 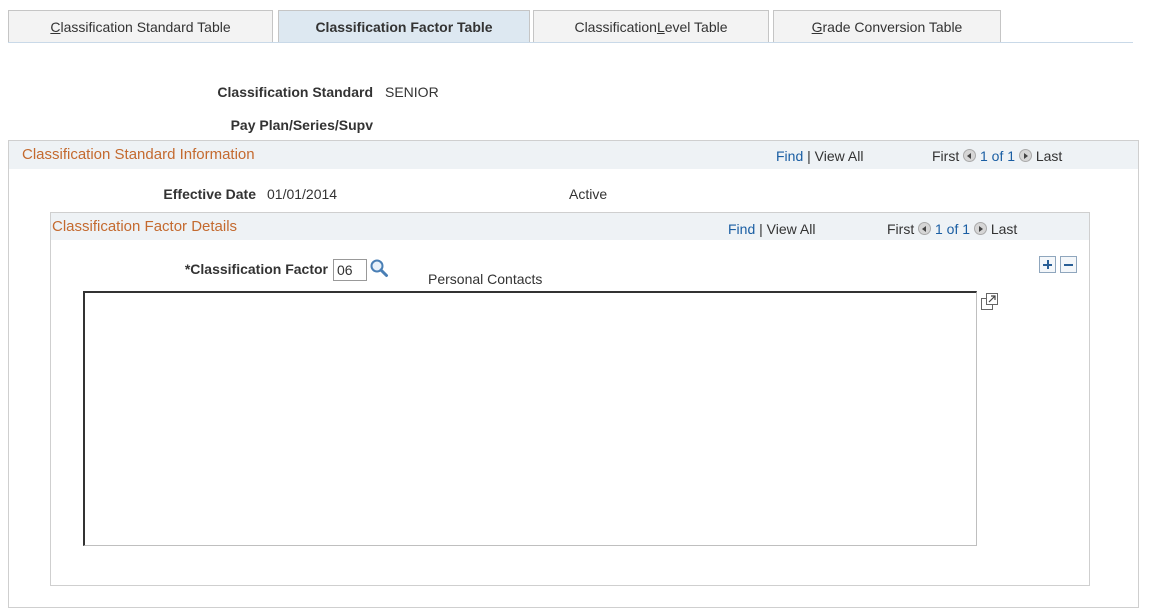 I want to click on classification-factor-label: *Classification Factor, so click(x=256, y=269).